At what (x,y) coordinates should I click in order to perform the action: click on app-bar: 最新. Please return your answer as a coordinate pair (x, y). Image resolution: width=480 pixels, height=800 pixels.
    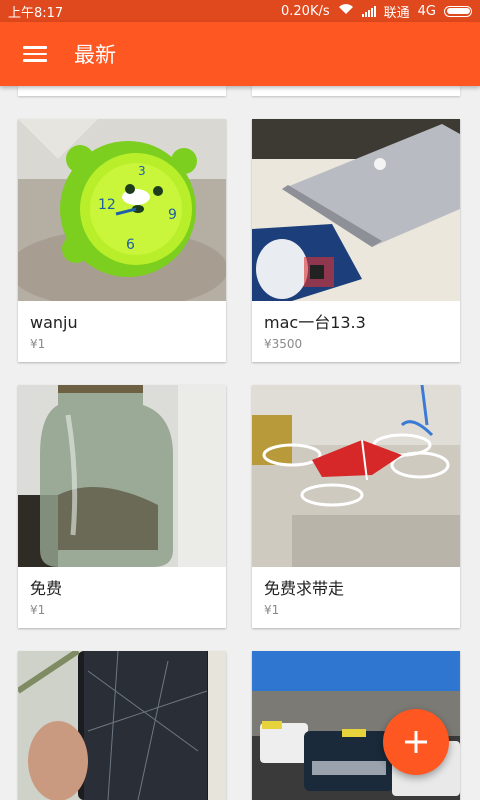
    Looking at the image, I should click on (240, 54).